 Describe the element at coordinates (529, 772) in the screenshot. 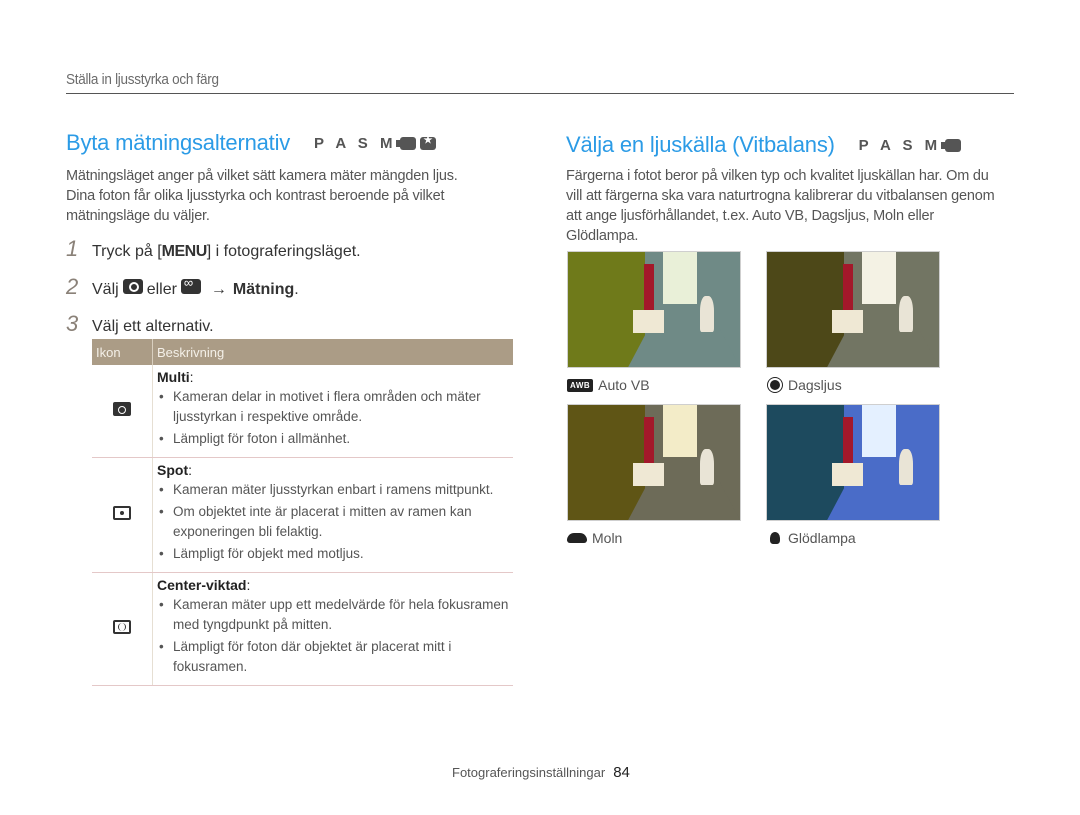

I see `chapter-name: Fotograferingsinställningar` at that location.